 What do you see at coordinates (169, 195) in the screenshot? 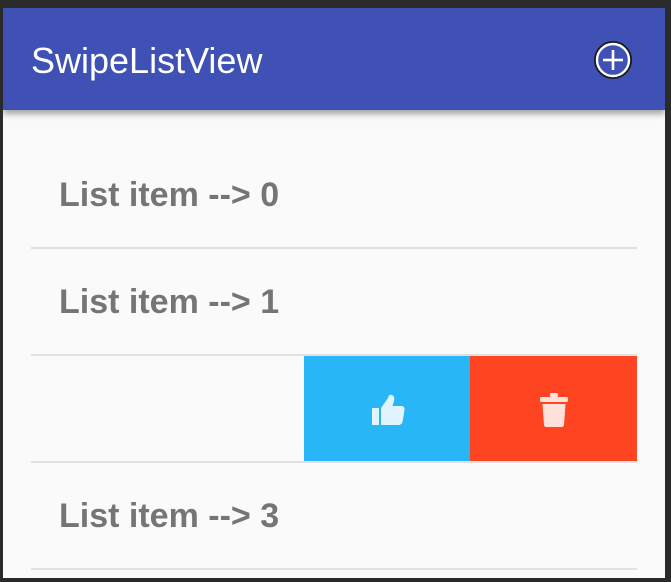
I see `list-item-label: List item --> 0` at bounding box center [169, 195].